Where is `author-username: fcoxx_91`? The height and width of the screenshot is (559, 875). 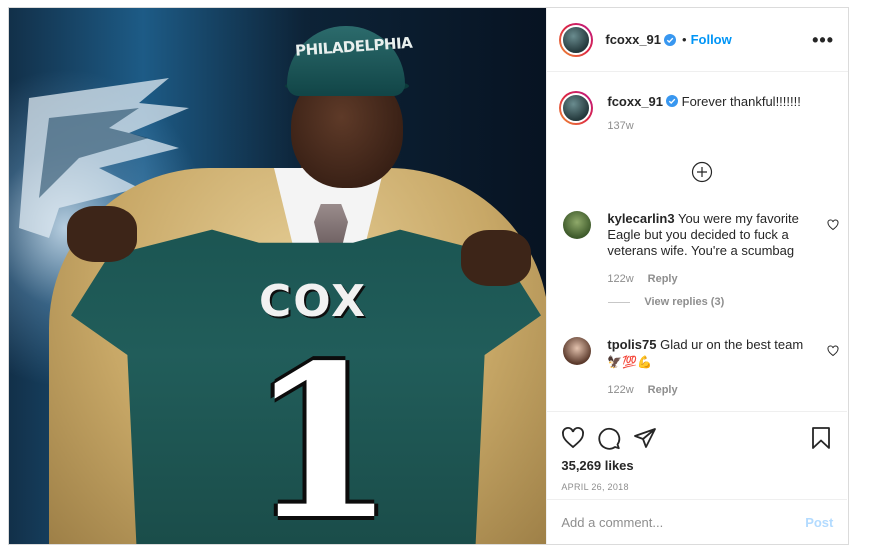 author-username: fcoxx_91 is located at coordinates (633, 39).